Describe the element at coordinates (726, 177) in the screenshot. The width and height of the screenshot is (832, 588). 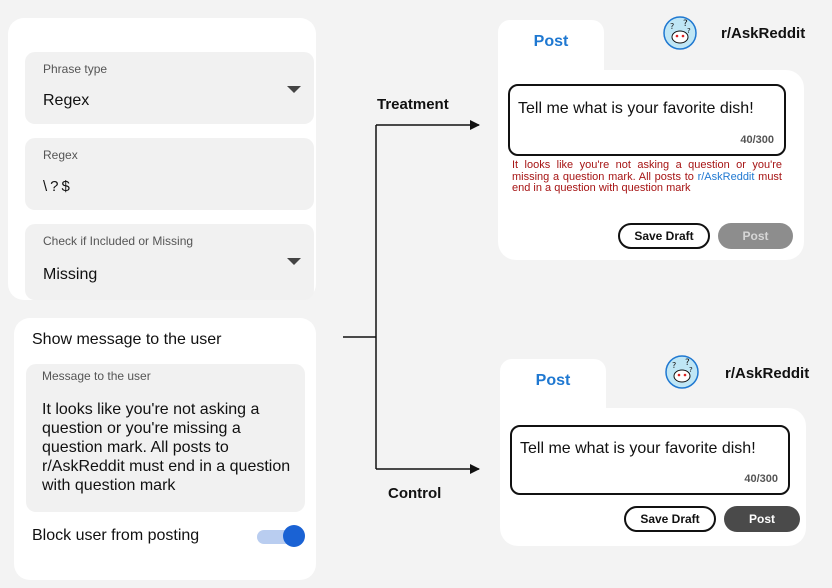
I see `subreddit-link: r/AskReddit` at that location.